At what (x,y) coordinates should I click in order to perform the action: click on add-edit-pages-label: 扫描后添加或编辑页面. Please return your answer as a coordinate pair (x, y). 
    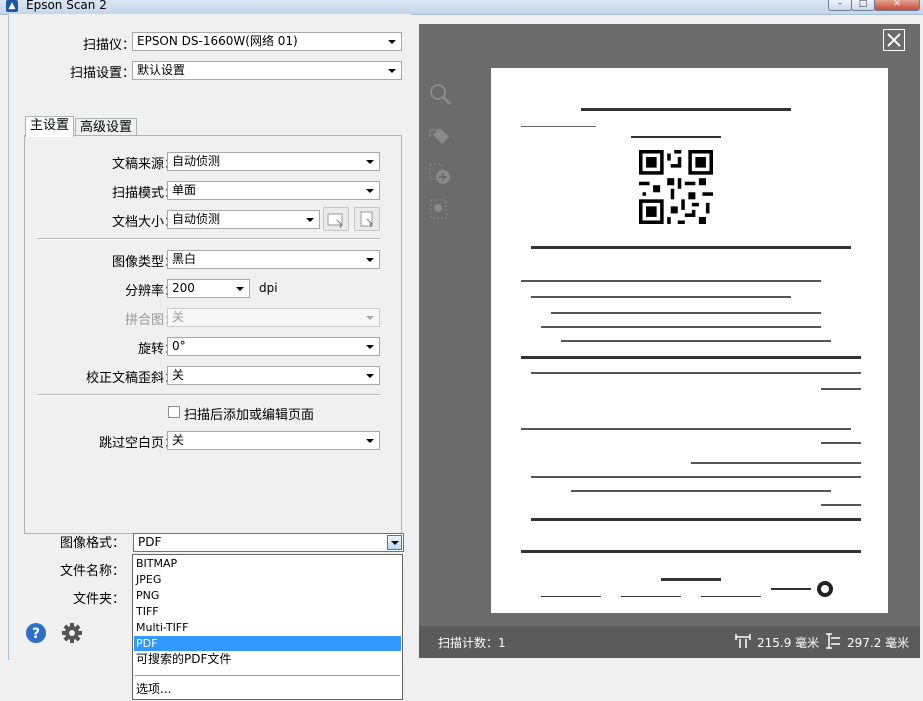
    Looking at the image, I should click on (249, 415).